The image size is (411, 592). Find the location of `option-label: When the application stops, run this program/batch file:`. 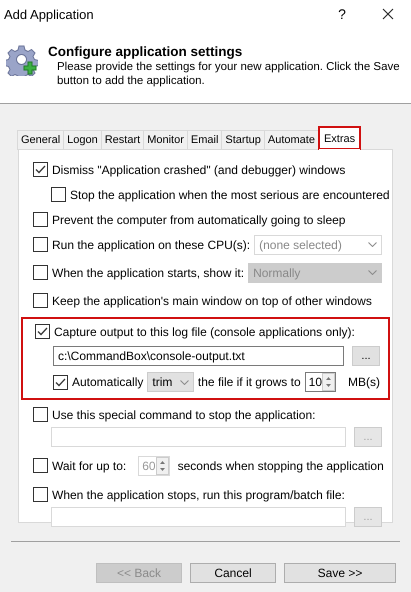

option-label: When the application stops, run this program/batch file: is located at coordinates (198, 495).